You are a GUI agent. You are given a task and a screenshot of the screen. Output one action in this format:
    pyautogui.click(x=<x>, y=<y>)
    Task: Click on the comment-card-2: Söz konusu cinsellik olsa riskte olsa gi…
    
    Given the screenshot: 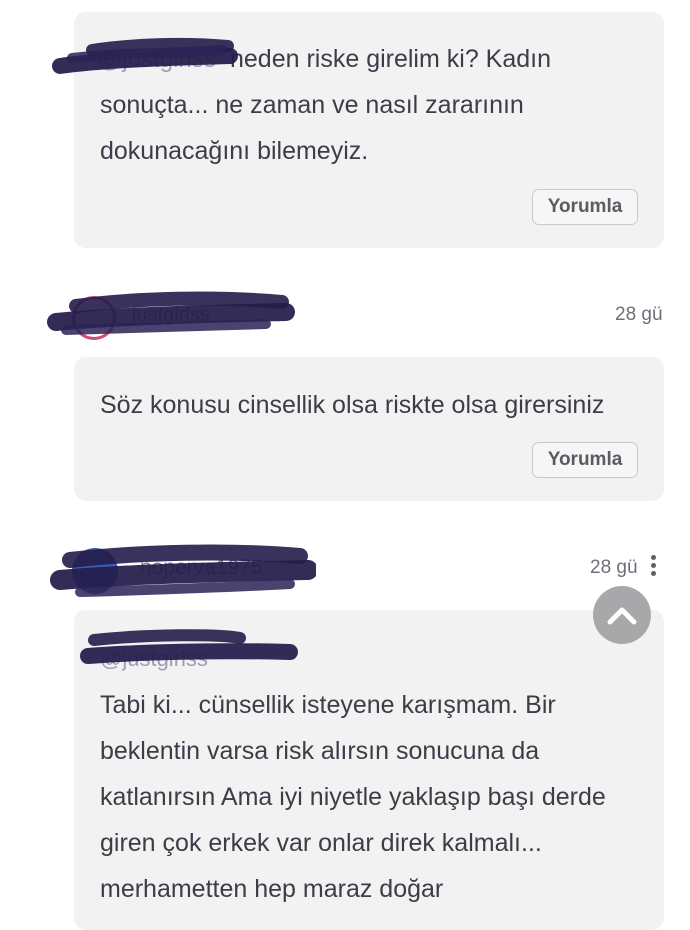 What is the action you would take?
    pyautogui.click(x=369, y=429)
    